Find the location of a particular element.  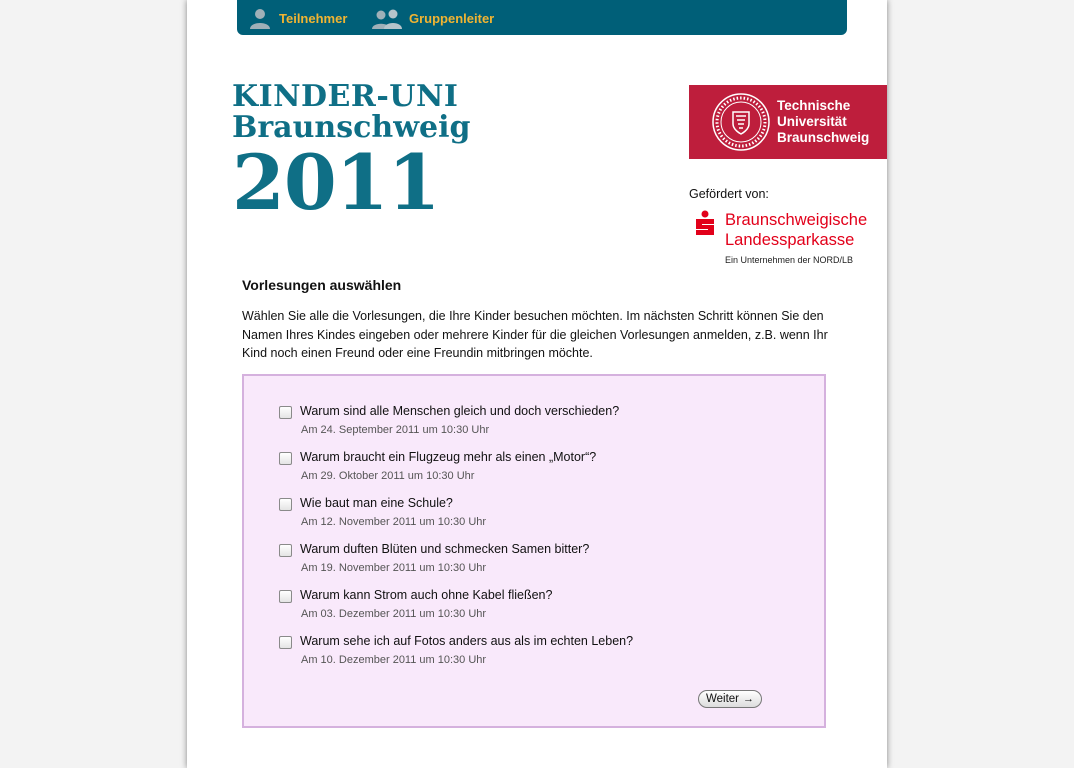

sparkasse-icon is located at coordinates (705, 222).